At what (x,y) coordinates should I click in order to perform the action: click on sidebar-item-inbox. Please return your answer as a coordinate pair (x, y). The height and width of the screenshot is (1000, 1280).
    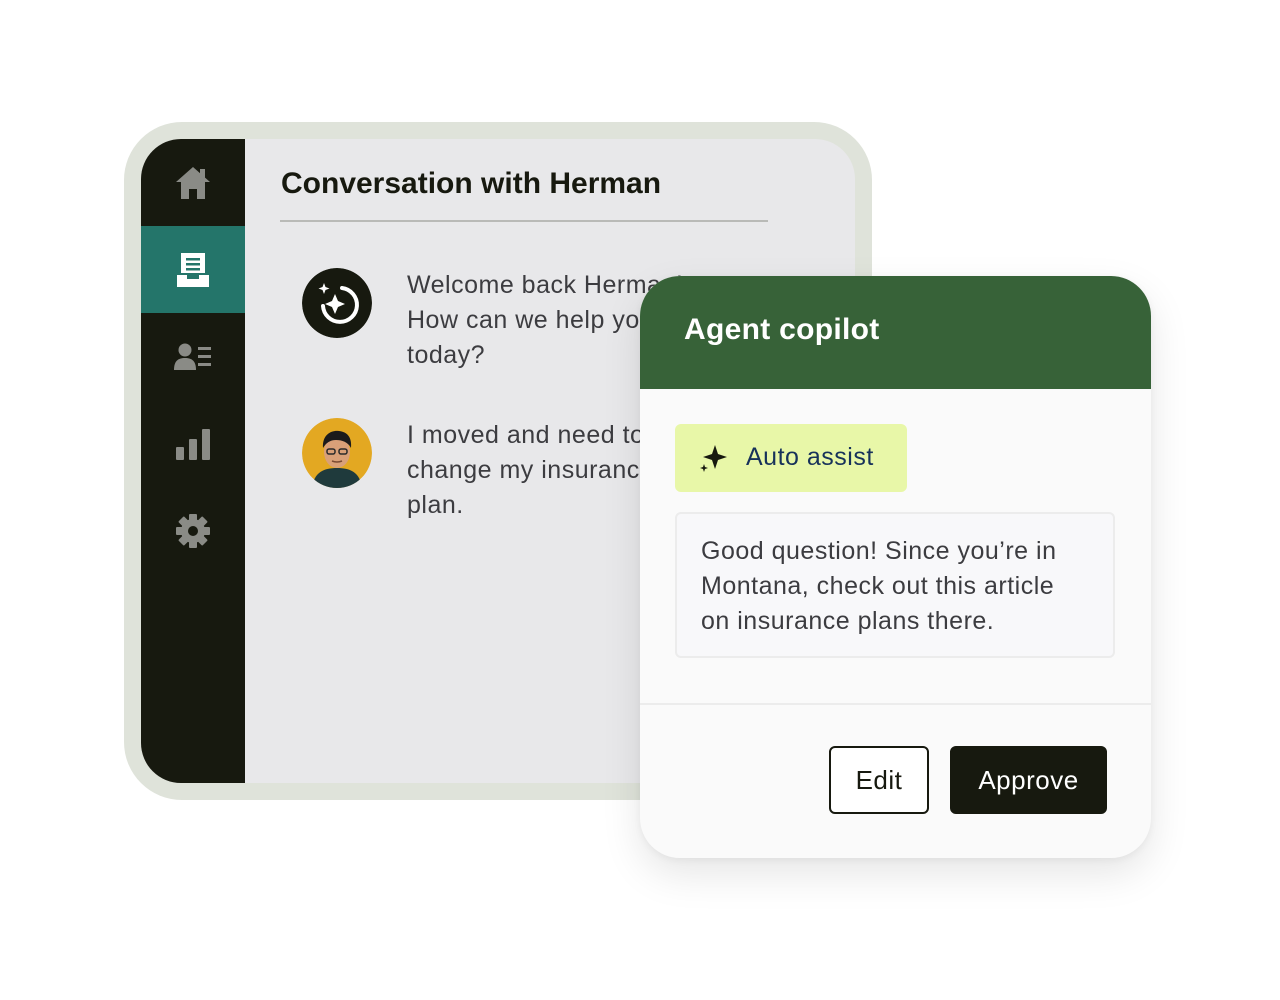
    Looking at the image, I should click on (193, 269).